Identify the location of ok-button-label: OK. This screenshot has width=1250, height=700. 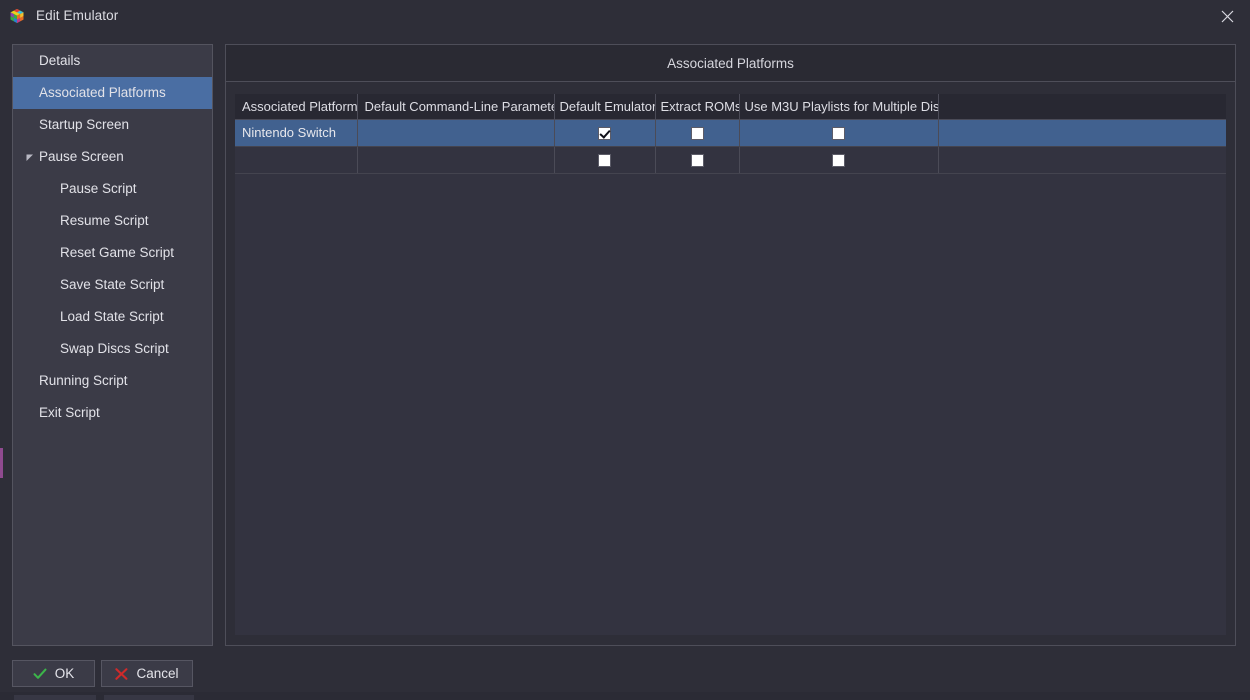
(64, 673).